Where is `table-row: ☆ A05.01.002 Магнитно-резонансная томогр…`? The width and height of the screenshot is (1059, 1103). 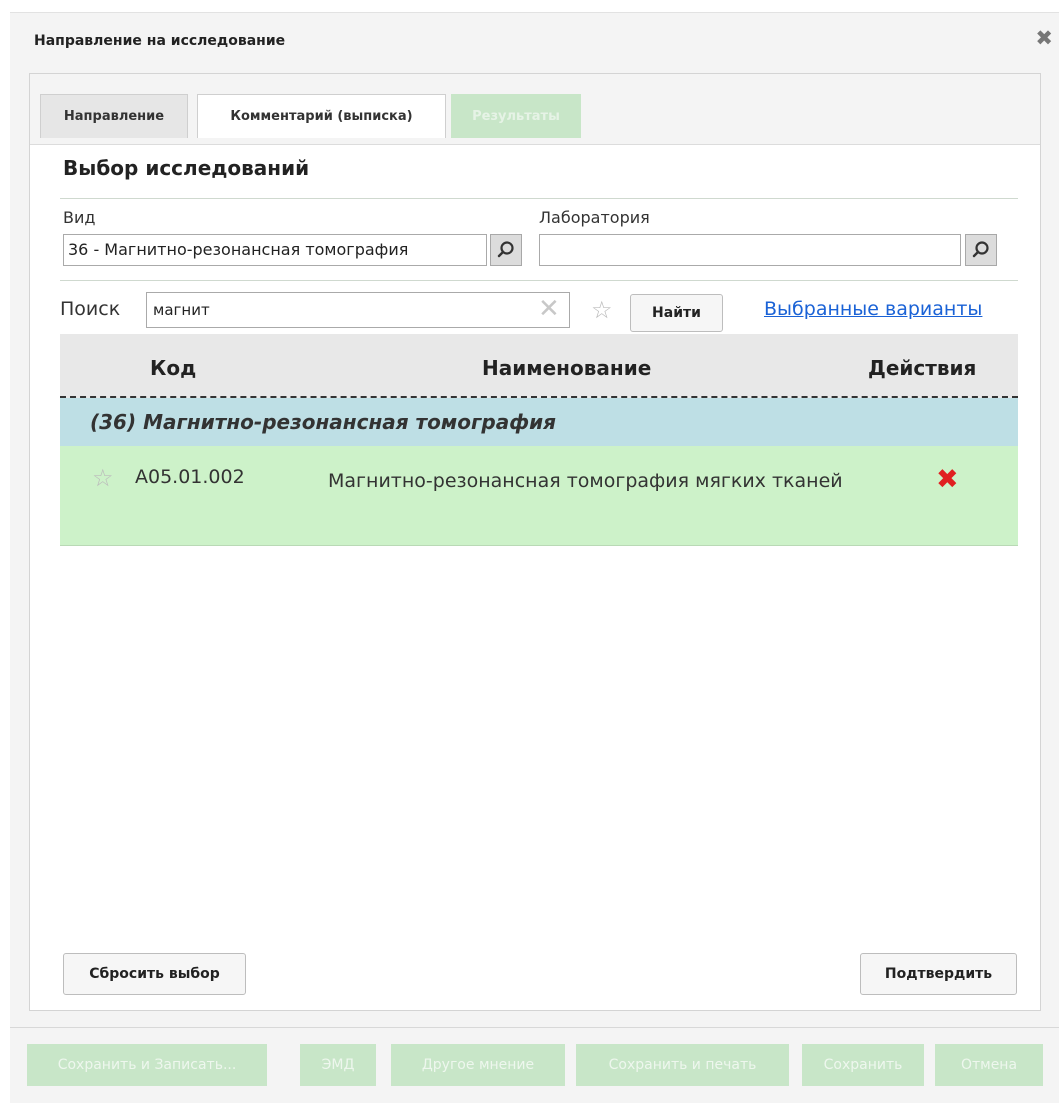
table-row: ☆ A05.01.002 Магнитно-резонансная томогр… is located at coordinates (539, 496).